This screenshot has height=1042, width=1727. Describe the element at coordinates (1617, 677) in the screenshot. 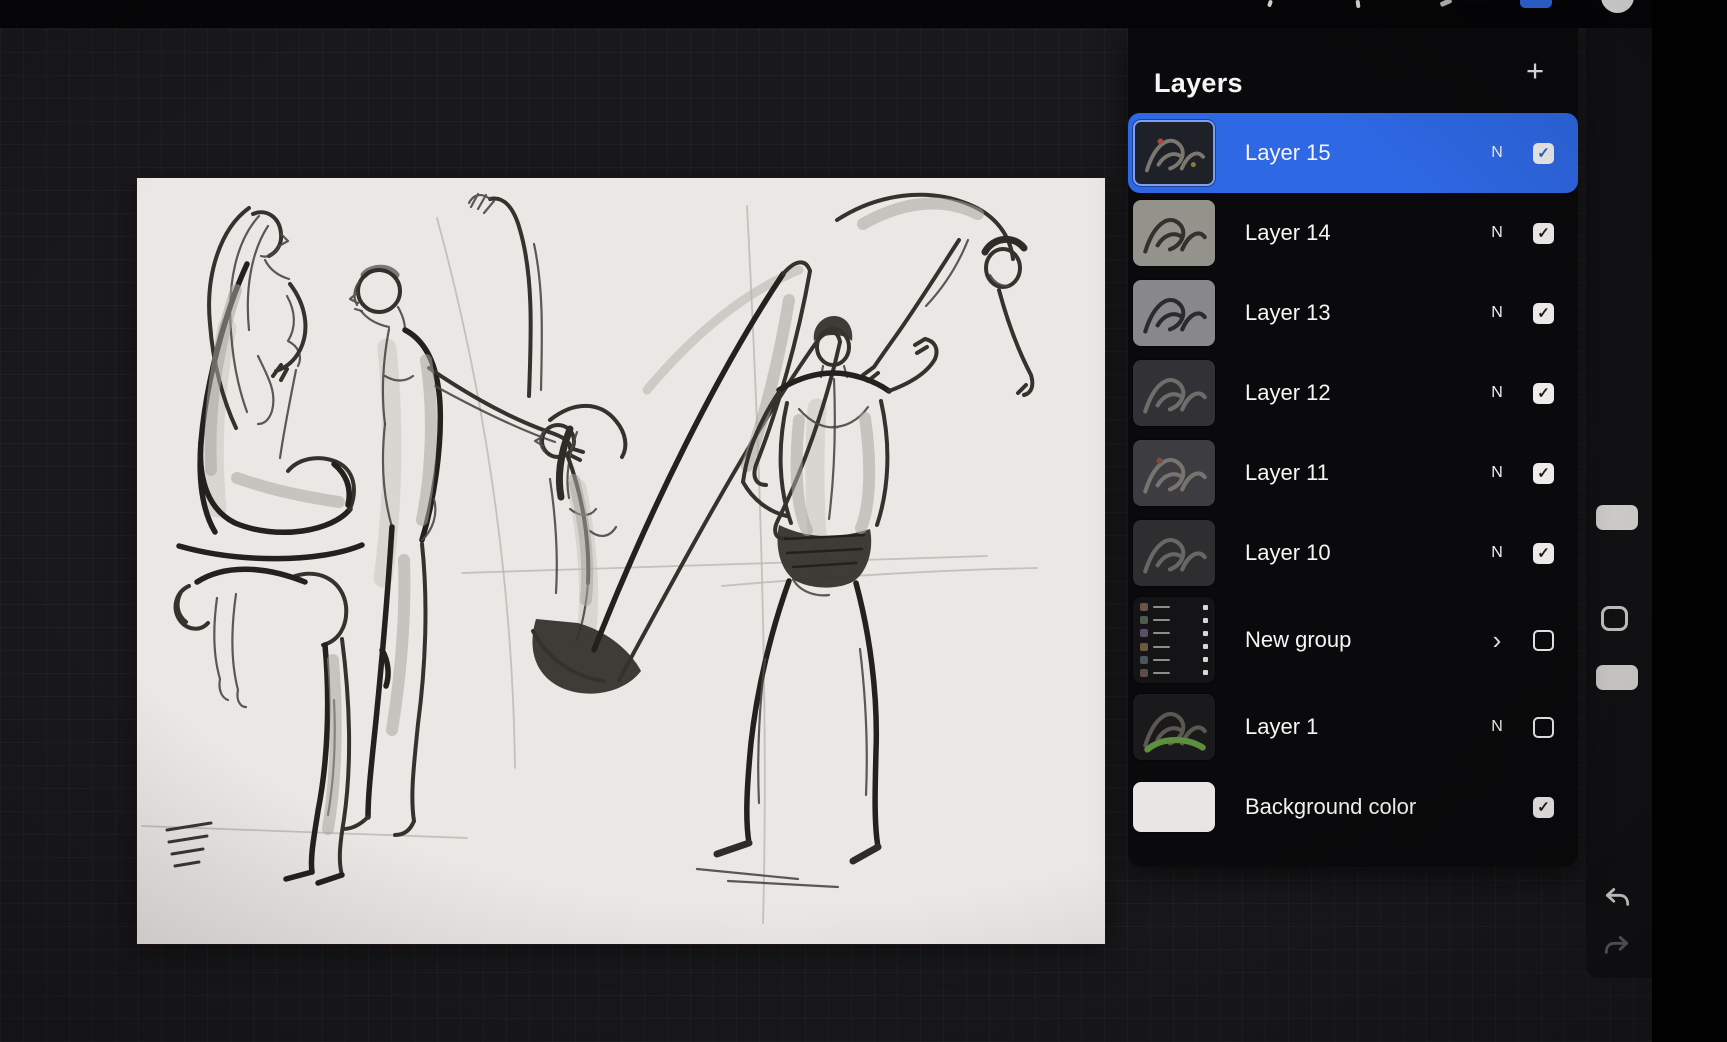

I see `brush-opacity-slider-handle` at that location.